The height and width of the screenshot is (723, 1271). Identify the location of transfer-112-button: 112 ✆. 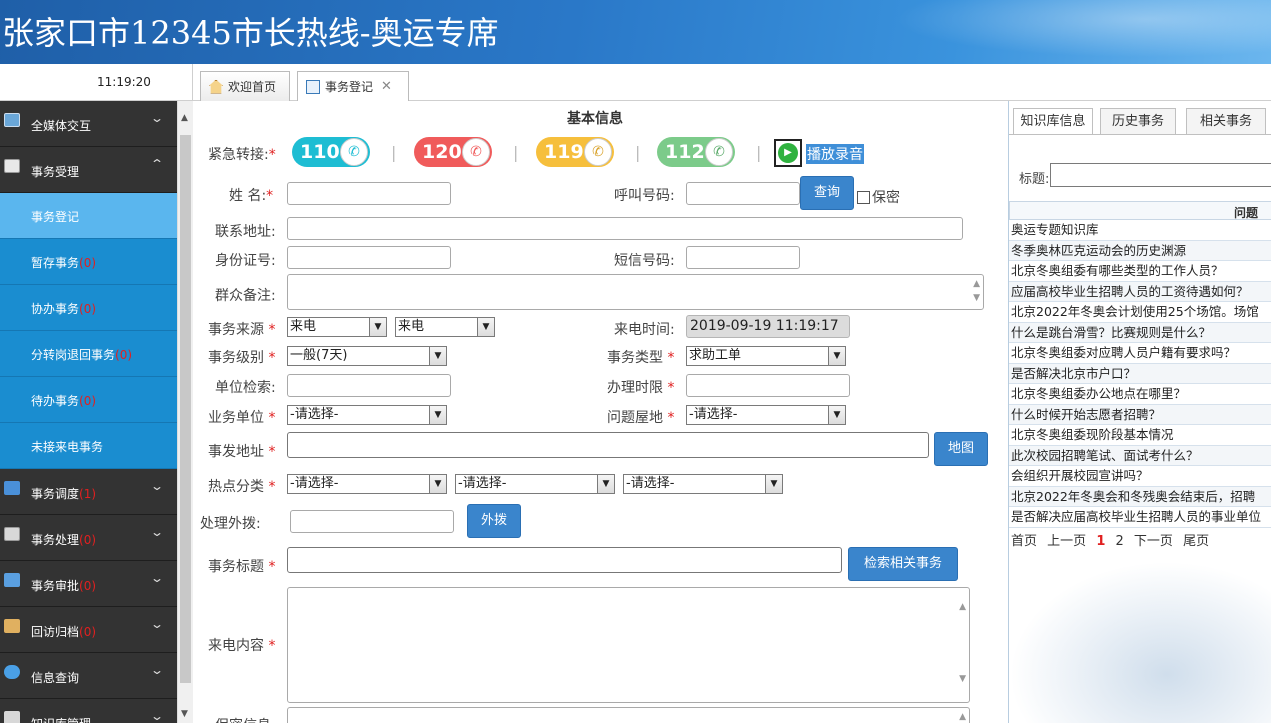
(696, 152).